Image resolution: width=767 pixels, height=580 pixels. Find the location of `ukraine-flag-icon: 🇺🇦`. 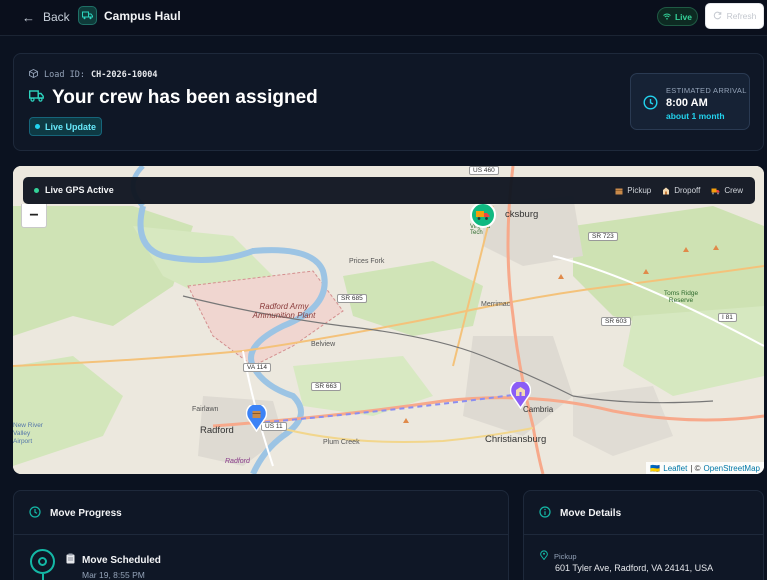

ukraine-flag-icon: 🇺🇦 is located at coordinates (655, 468).